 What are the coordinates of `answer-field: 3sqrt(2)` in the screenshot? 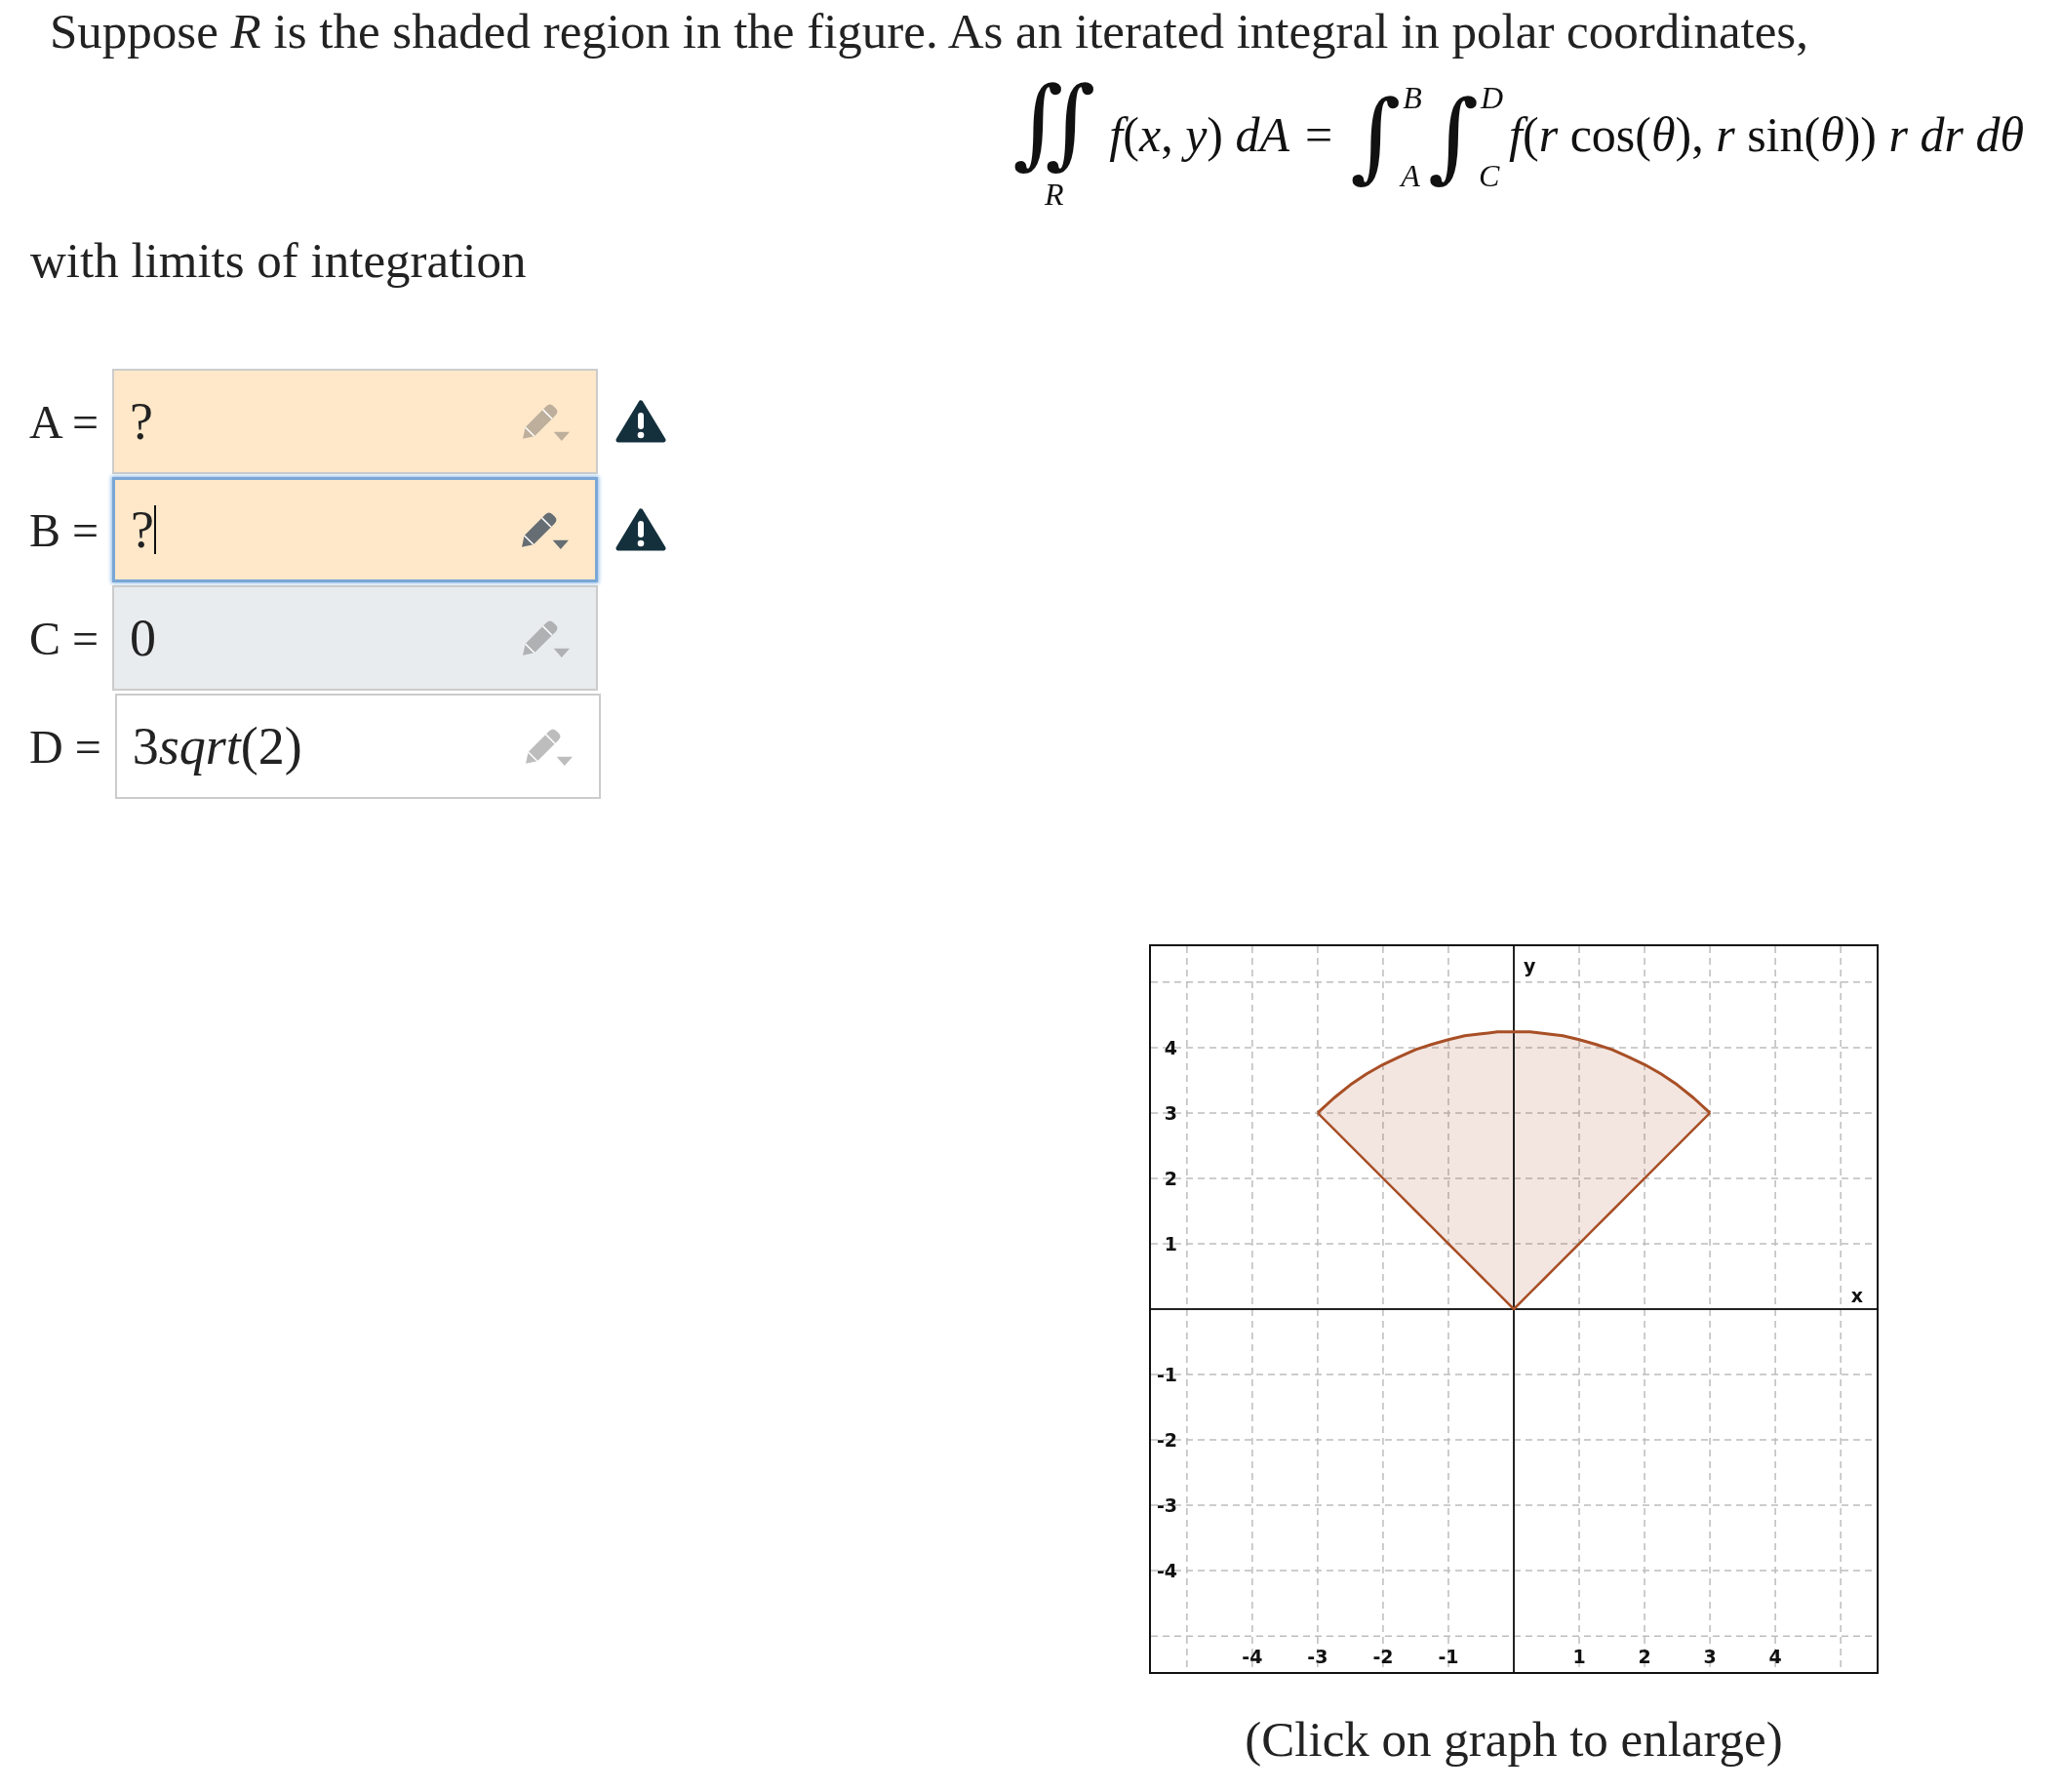 It's located at (358, 747).